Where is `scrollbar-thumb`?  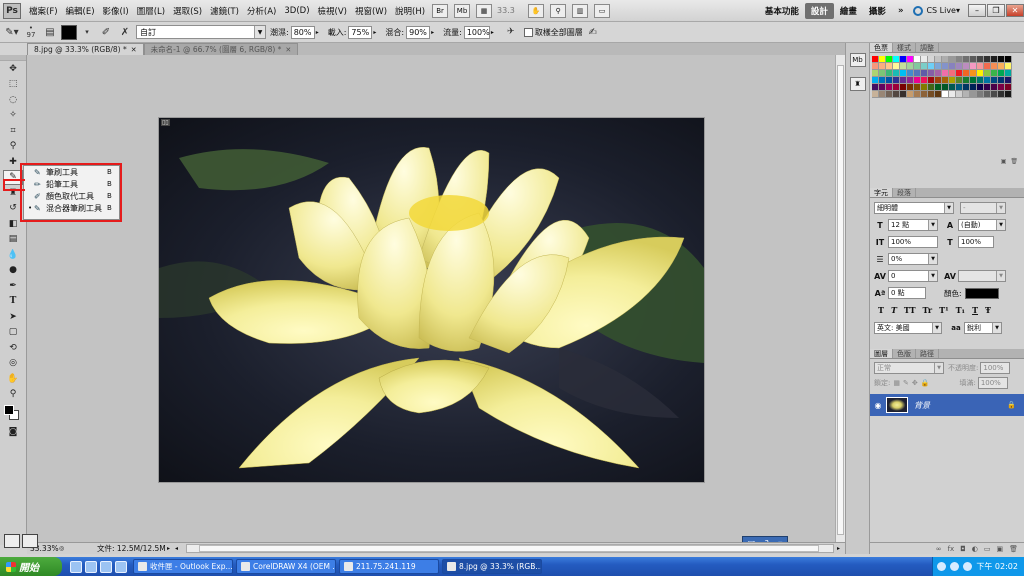 scrollbar-thumb is located at coordinates (509, 548).